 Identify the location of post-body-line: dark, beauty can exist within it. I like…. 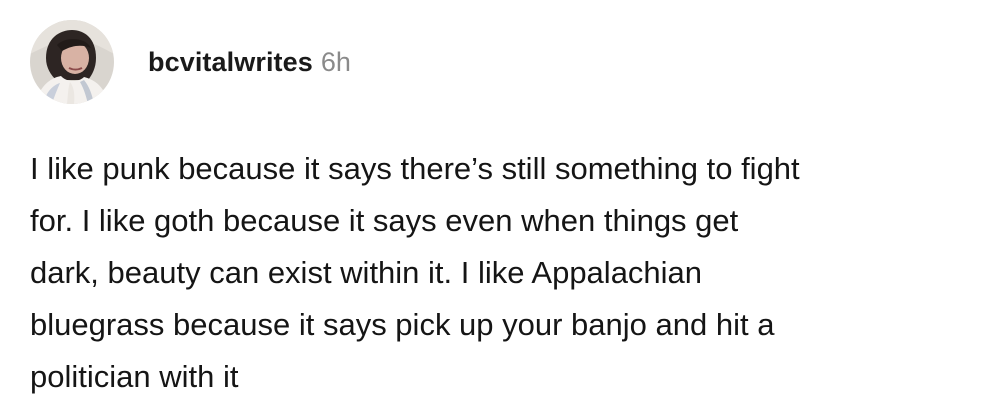
(366, 272).